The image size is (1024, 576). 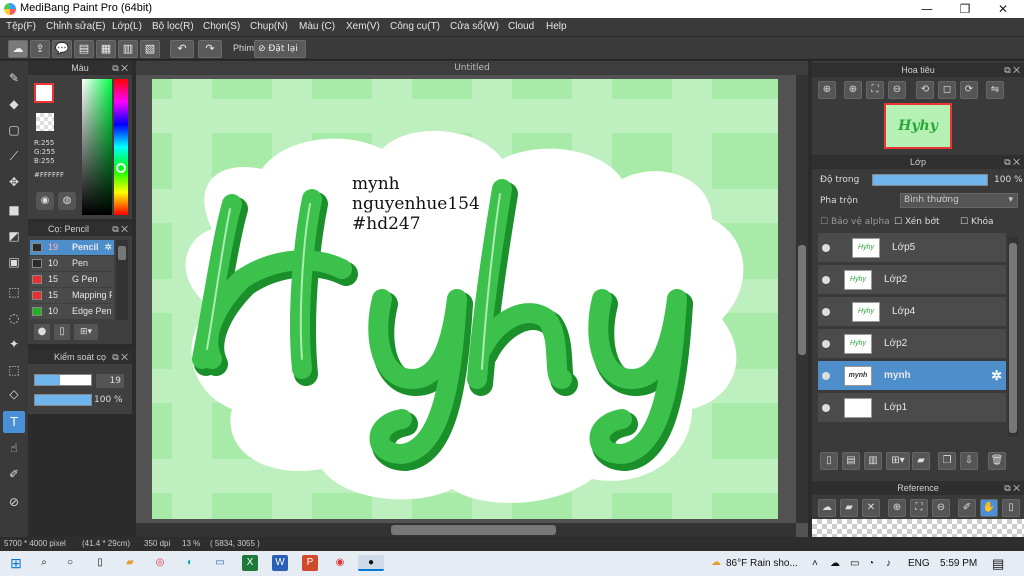 I want to click on new-halftone-layer-icon: ▤, so click(x=851, y=461).